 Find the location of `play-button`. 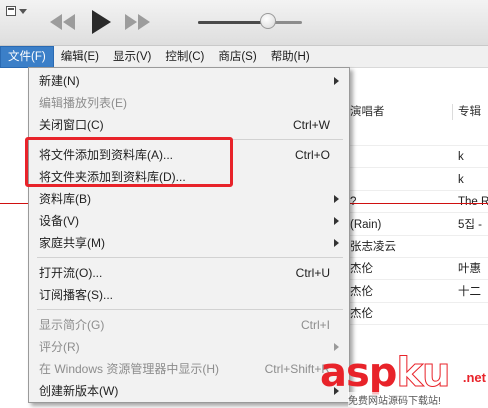

play-button is located at coordinates (101, 22).